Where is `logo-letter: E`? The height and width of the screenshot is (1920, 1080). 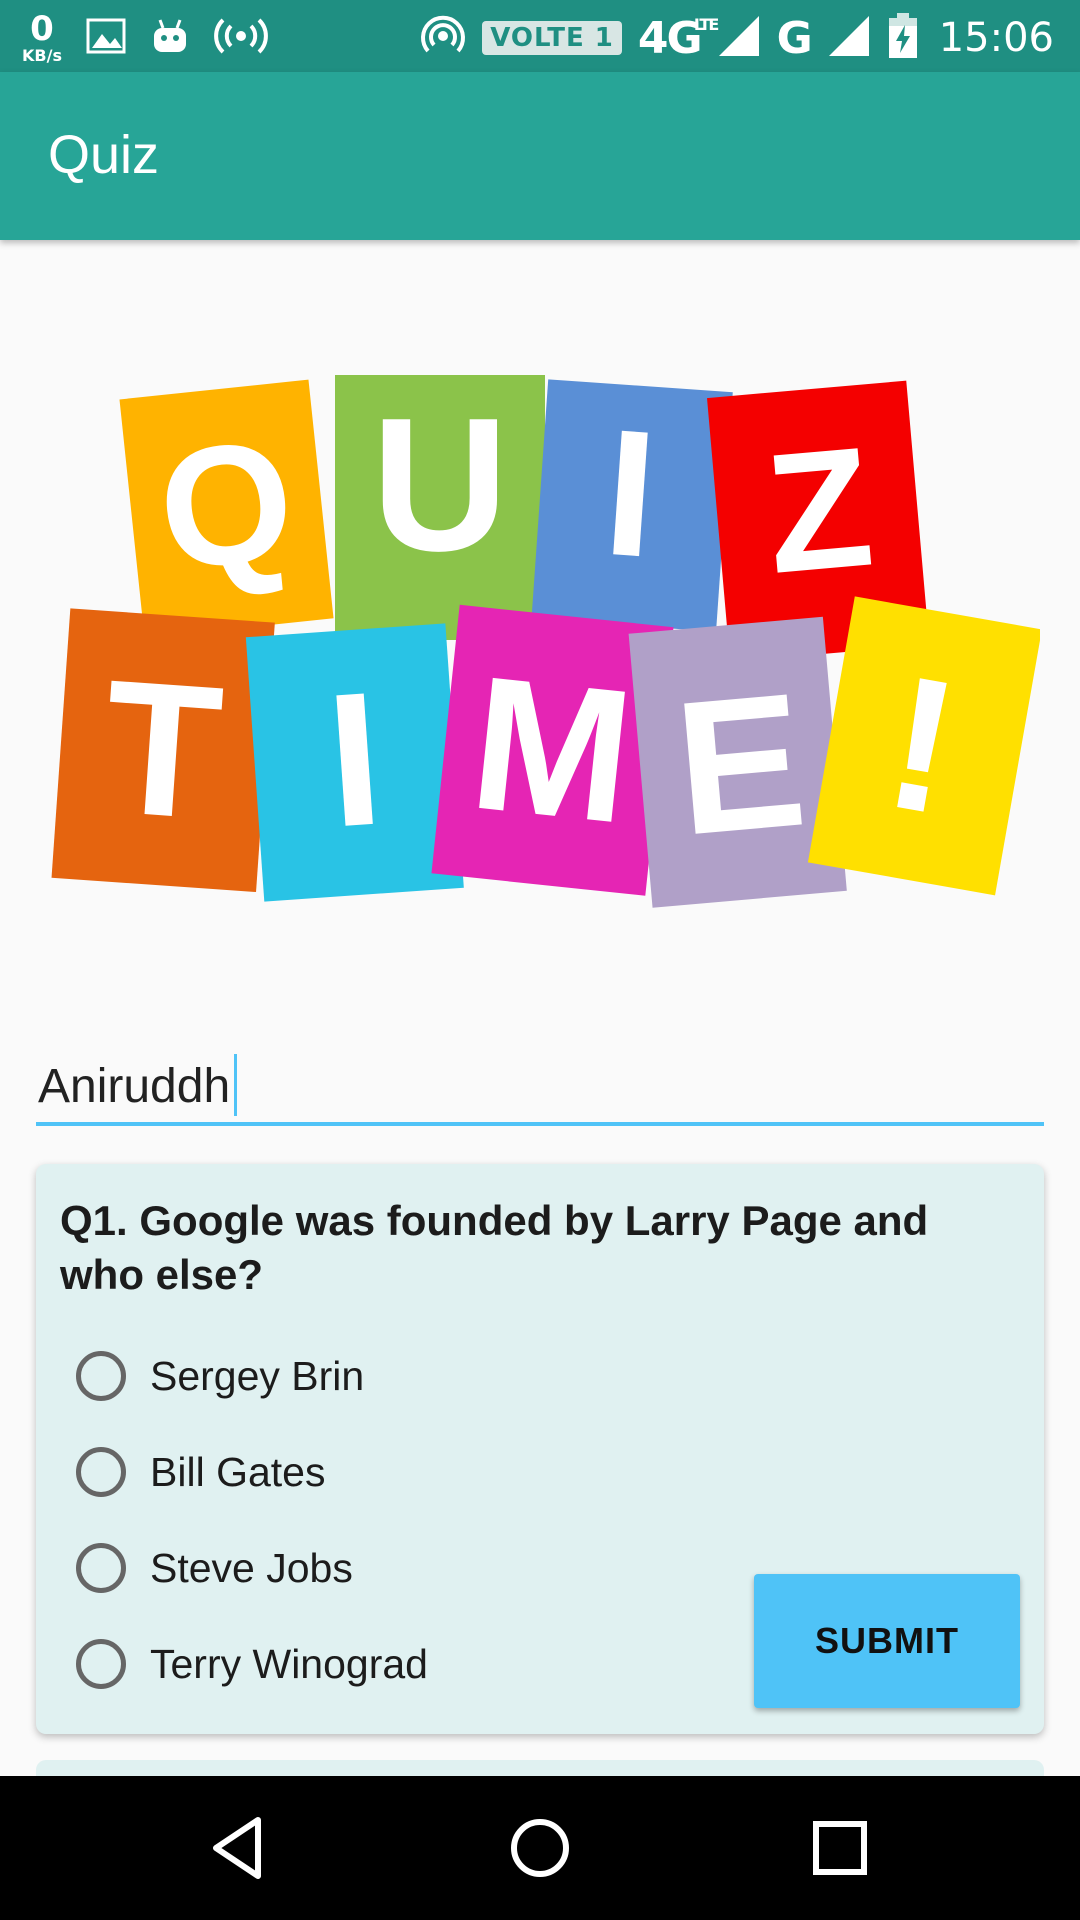
logo-letter: E is located at coordinates (740, 764).